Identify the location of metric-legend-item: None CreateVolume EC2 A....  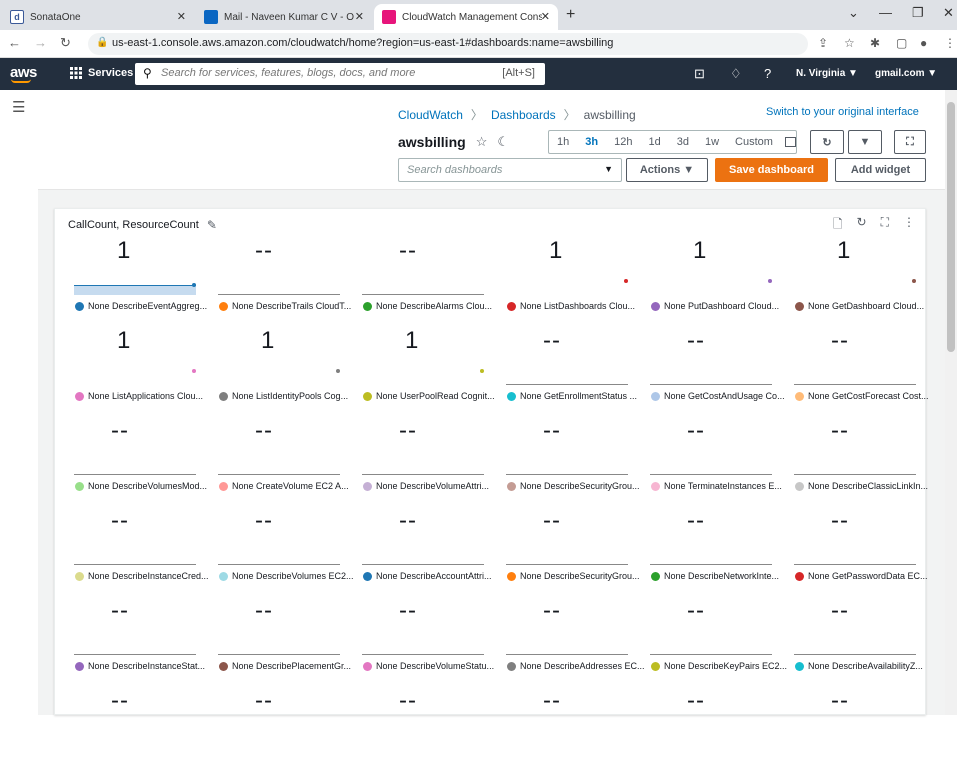
(289, 486).